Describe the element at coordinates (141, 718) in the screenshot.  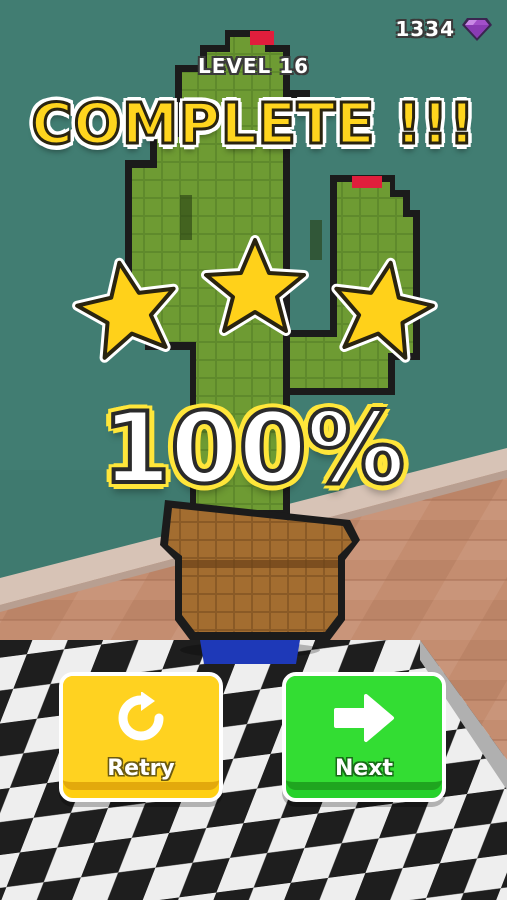
I see `refresh-icon` at that location.